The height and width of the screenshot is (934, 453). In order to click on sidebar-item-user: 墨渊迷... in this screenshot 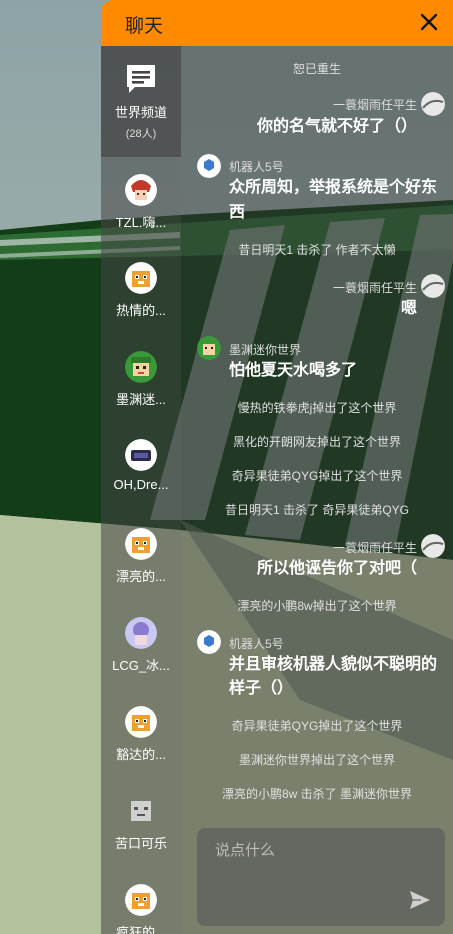, I will do `click(141, 379)`.